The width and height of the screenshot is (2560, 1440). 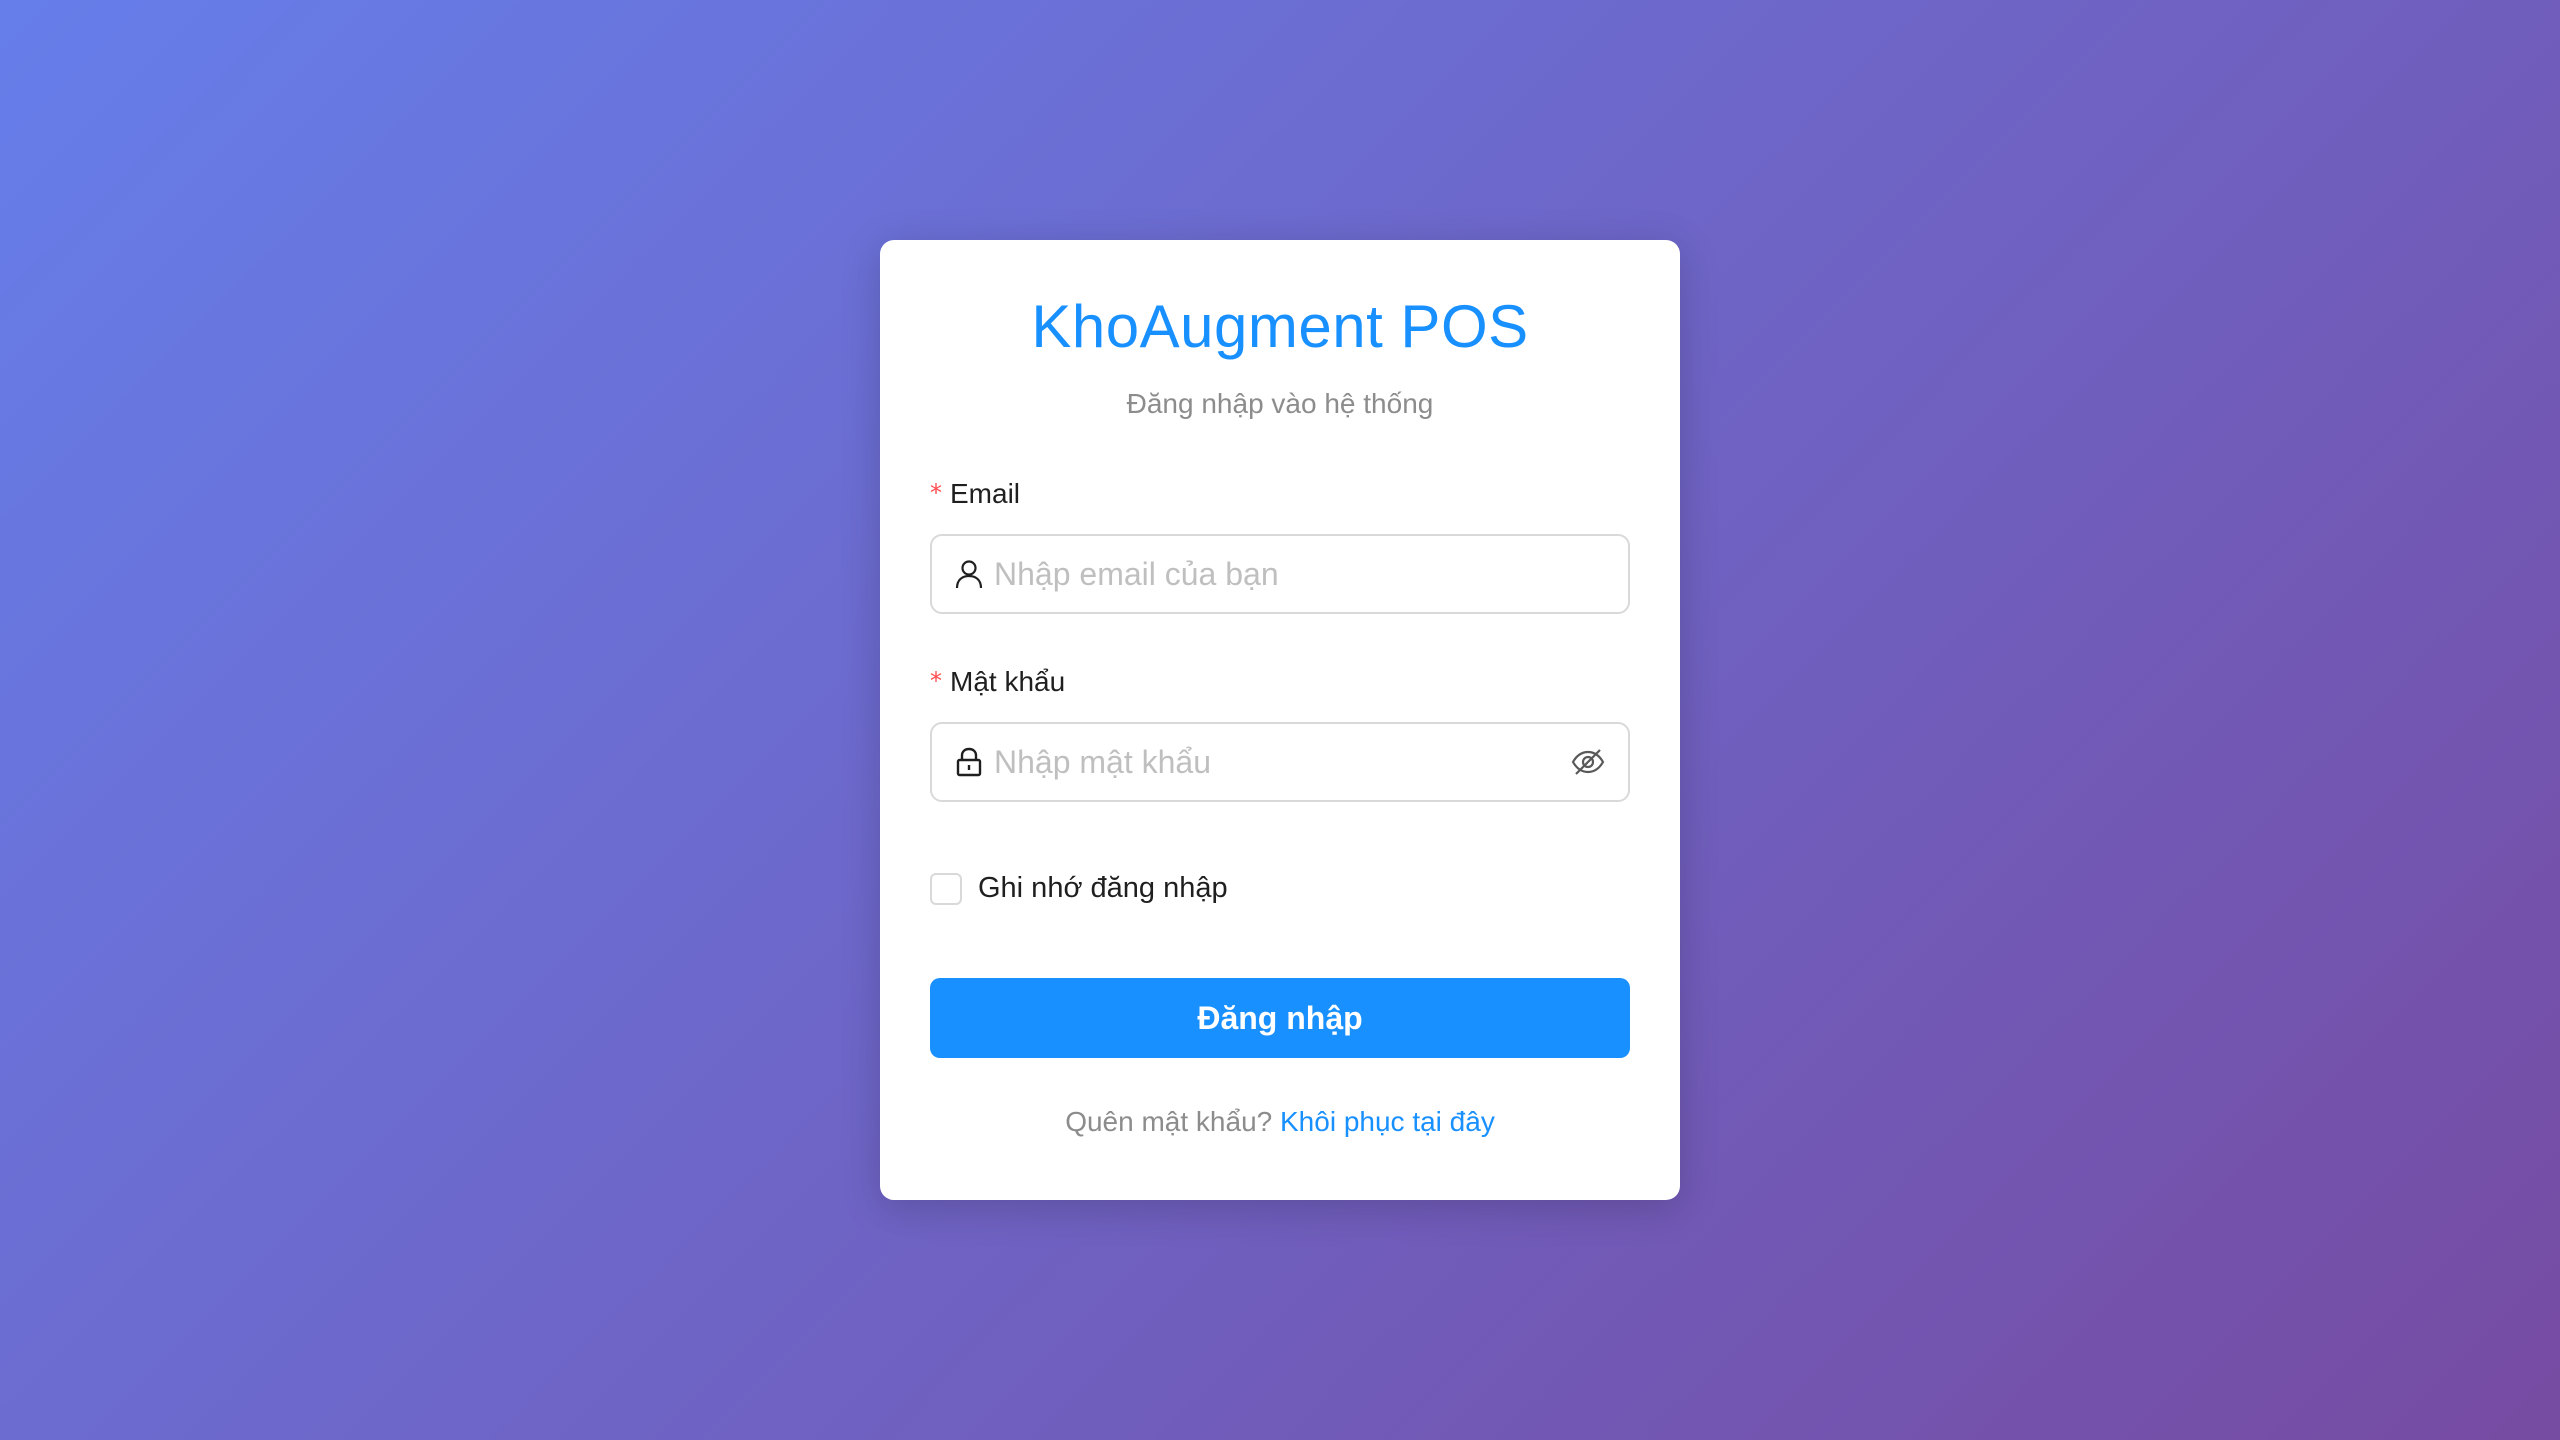 I want to click on remember-me: Ghi nhớ đăng nhập, so click(x=1079, y=888).